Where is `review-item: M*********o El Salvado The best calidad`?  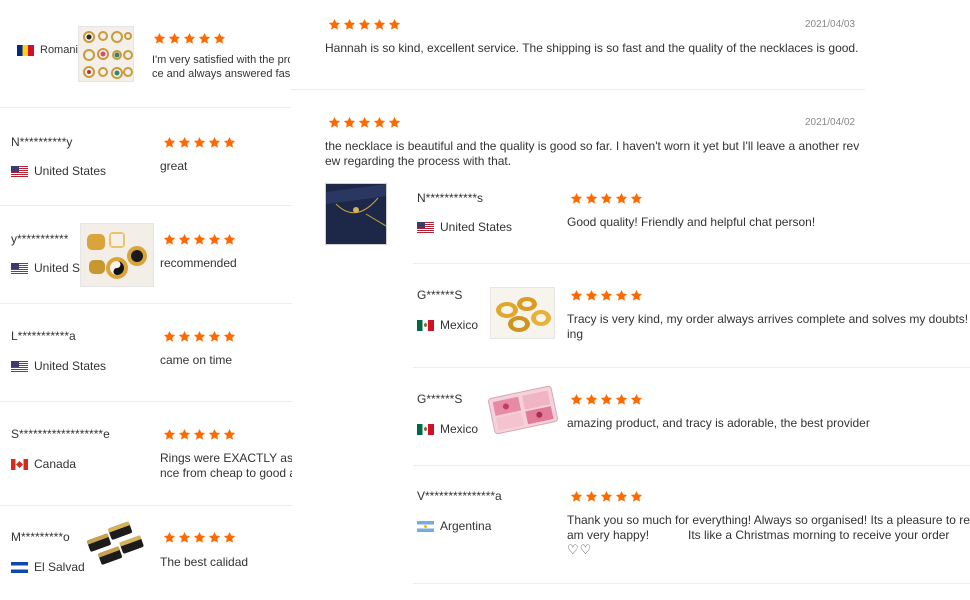 review-item: M*********o El Salvado The best calidad is located at coordinates (146, 553).